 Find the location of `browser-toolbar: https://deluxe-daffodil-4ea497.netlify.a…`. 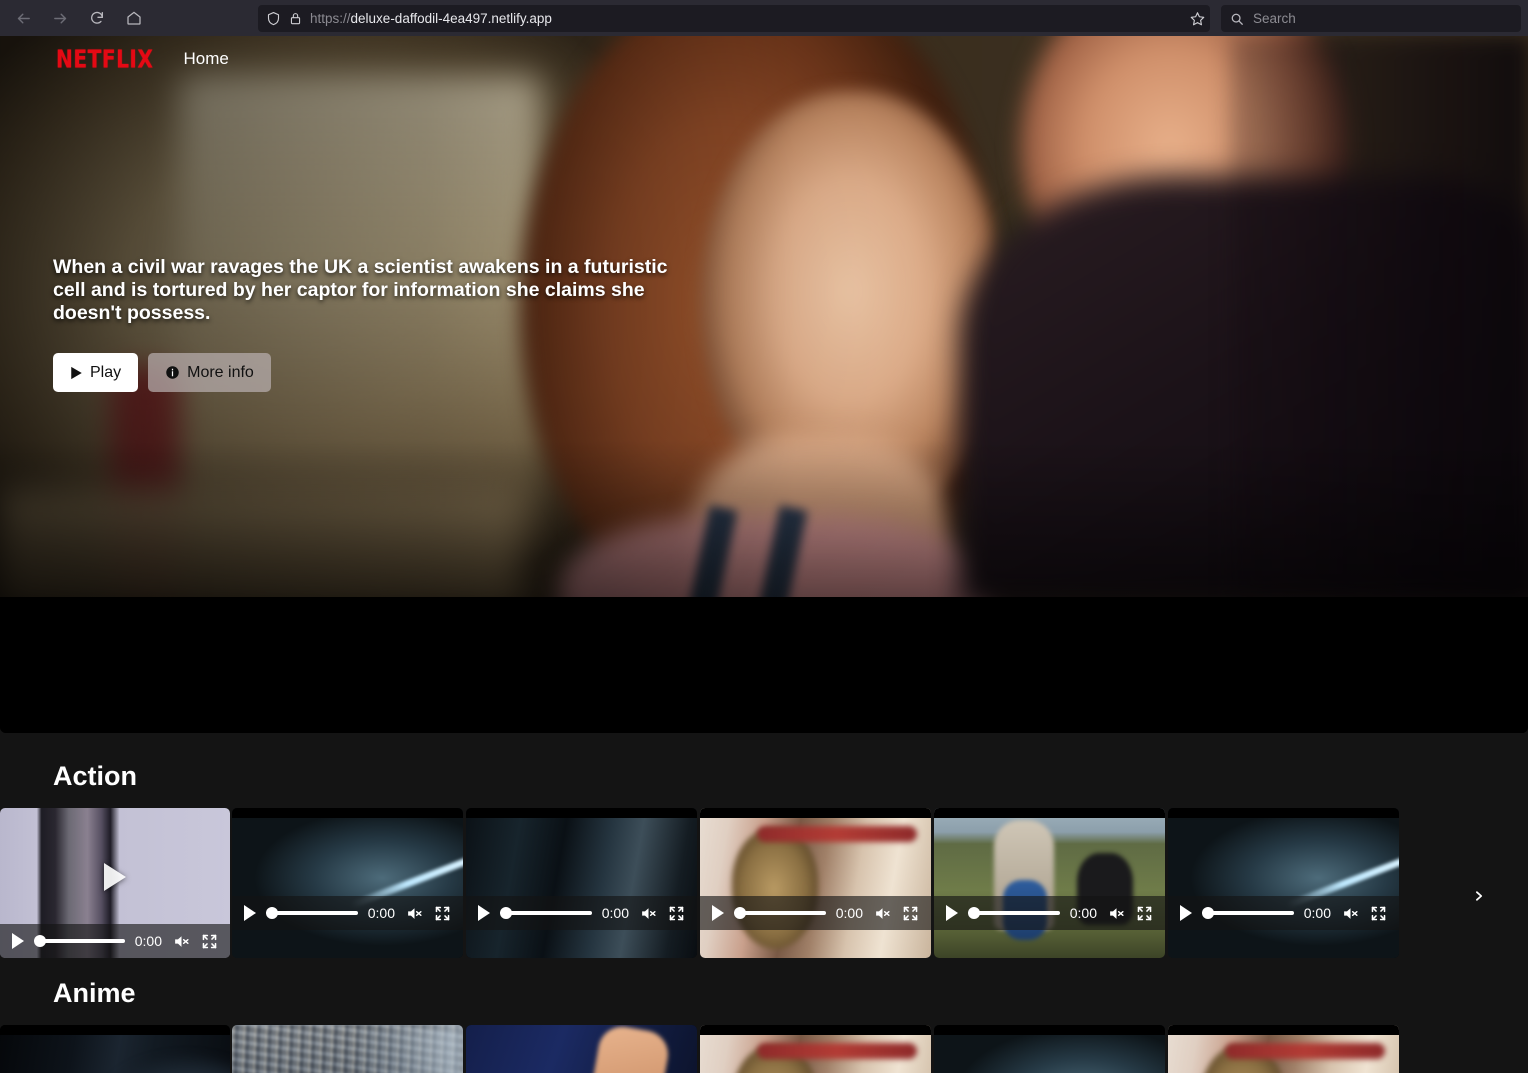

browser-toolbar: https://deluxe-daffodil-4ea497.netlify.a… is located at coordinates (764, 18).